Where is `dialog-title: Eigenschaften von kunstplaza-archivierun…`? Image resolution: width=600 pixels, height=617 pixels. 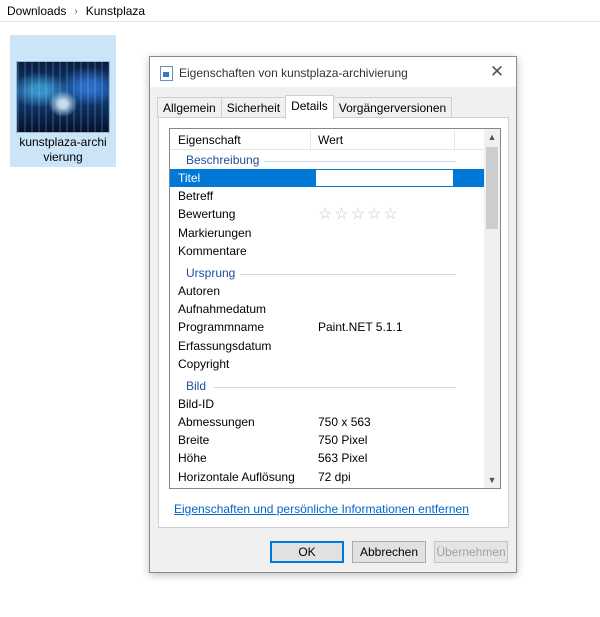 dialog-title: Eigenschaften von kunstplaza-archivierun… is located at coordinates (293, 73).